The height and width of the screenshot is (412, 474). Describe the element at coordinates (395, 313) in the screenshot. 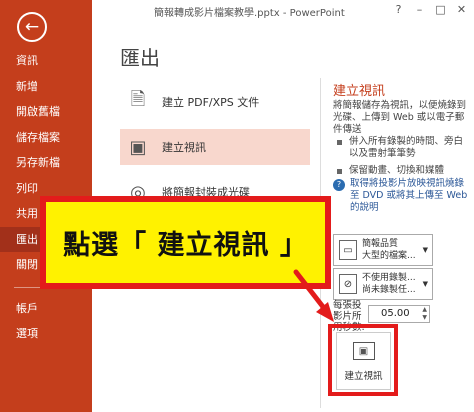

I see `seconds-value: 05.00` at that location.